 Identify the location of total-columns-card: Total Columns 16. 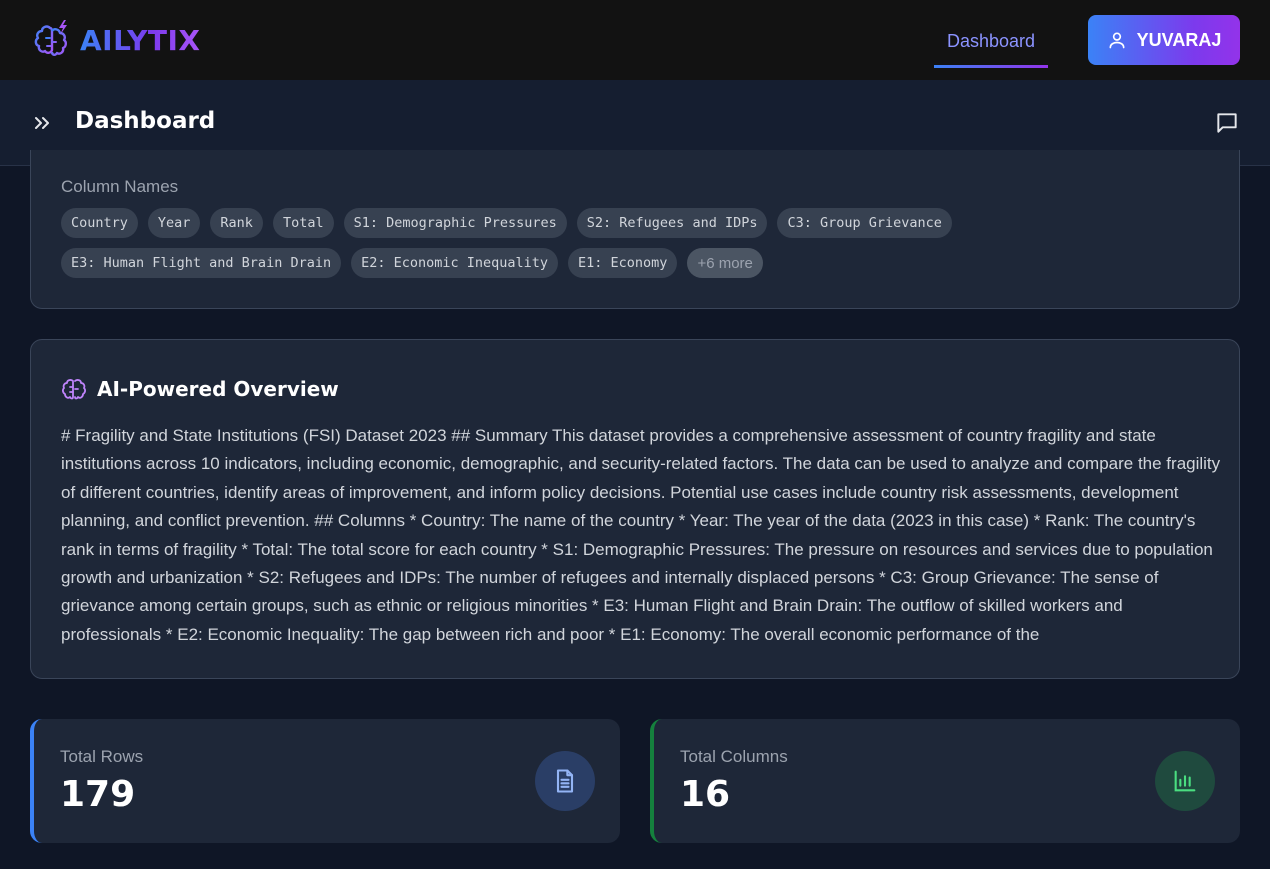
(945, 781).